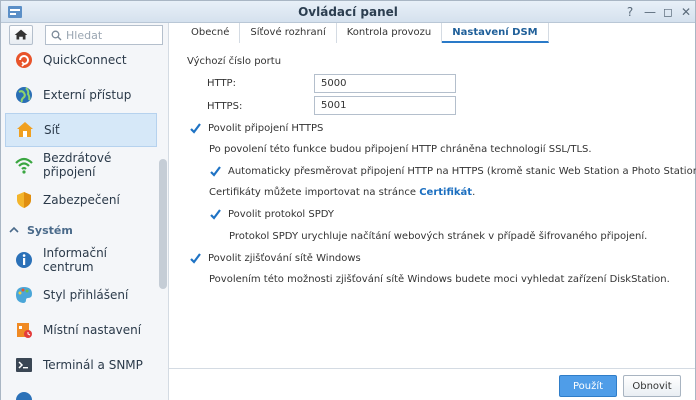  What do you see at coordinates (24, 165) in the screenshot?
I see `wifi-icon` at bounding box center [24, 165].